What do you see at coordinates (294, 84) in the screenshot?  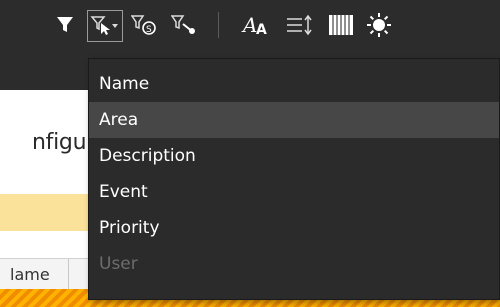 I see `menu-item-name: Name` at bounding box center [294, 84].